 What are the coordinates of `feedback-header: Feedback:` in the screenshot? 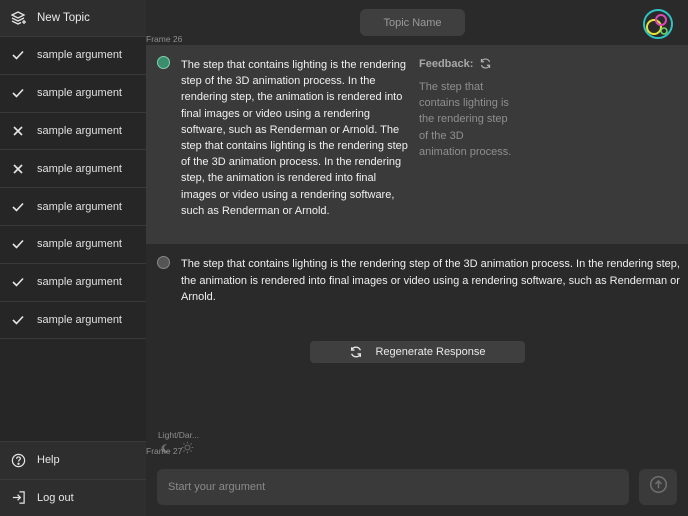 It's located at (455, 63).